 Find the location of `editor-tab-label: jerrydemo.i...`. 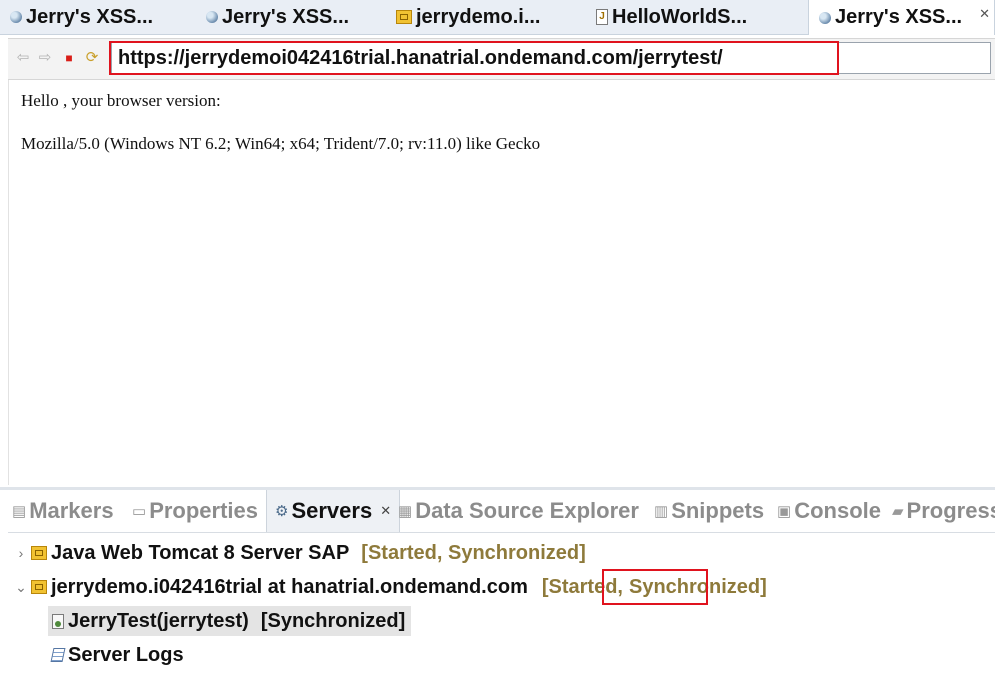

editor-tab-label: jerrydemo.i... is located at coordinates (478, 16).